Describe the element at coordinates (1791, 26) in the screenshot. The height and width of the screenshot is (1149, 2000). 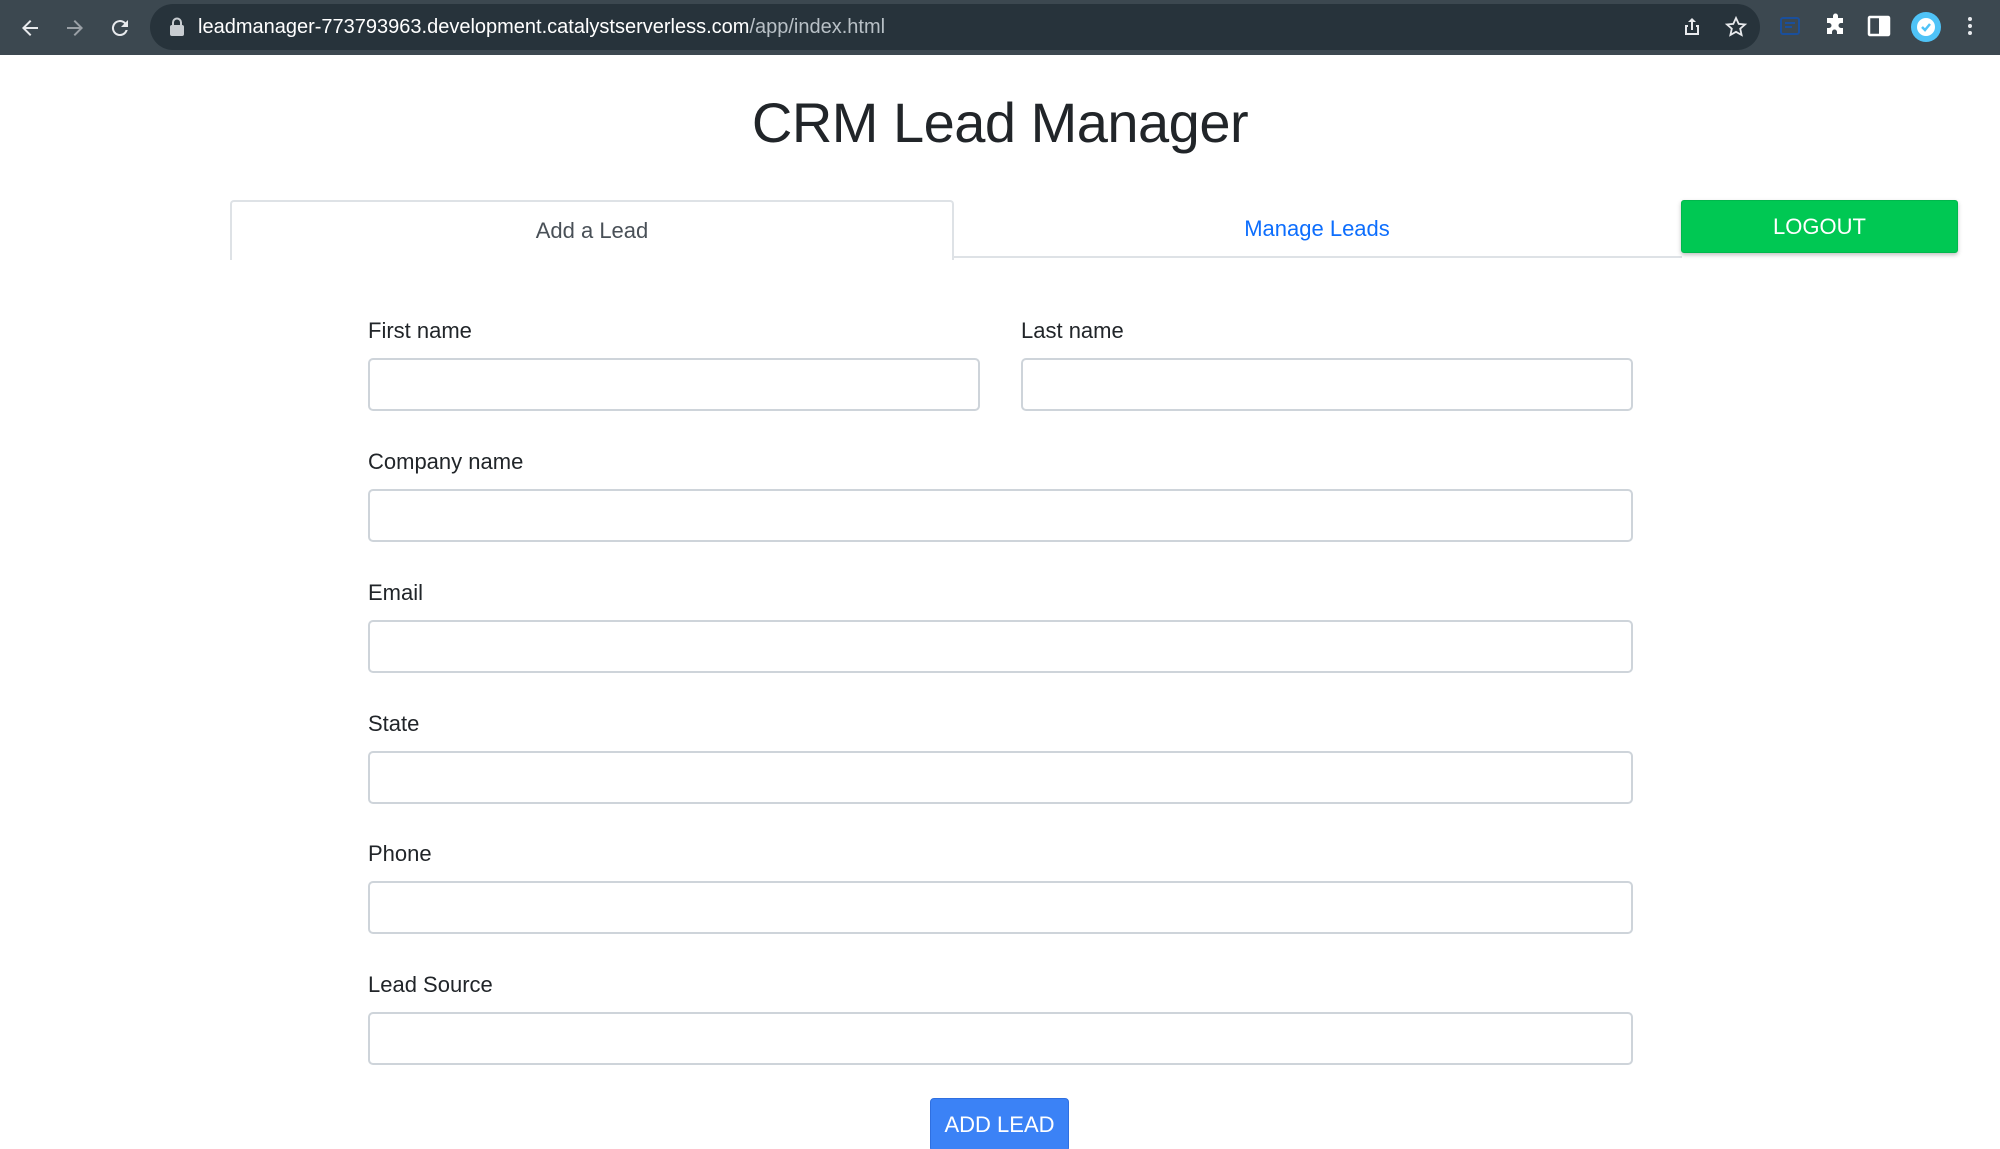
I see `extension-icon` at that location.